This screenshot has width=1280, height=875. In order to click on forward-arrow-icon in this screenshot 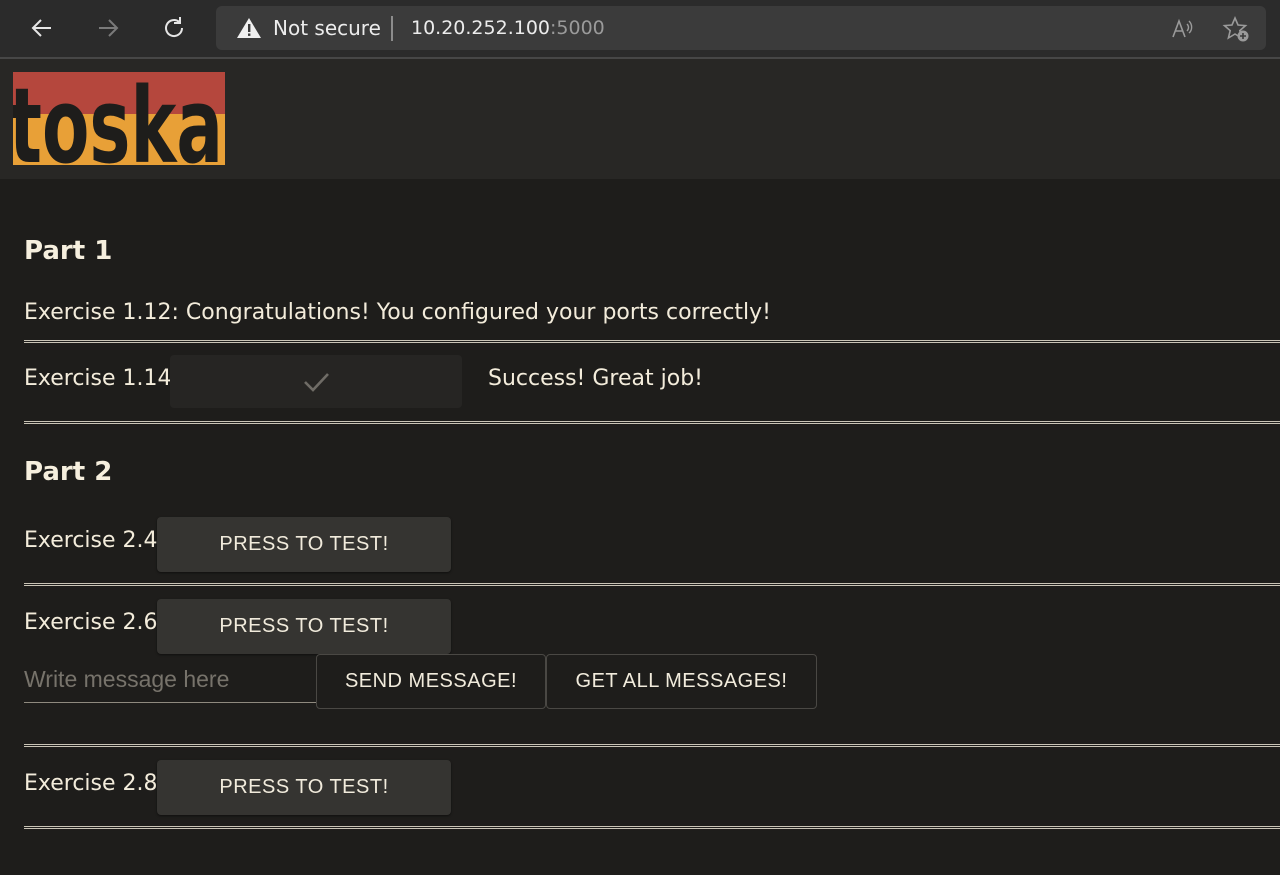, I will do `click(109, 28)`.